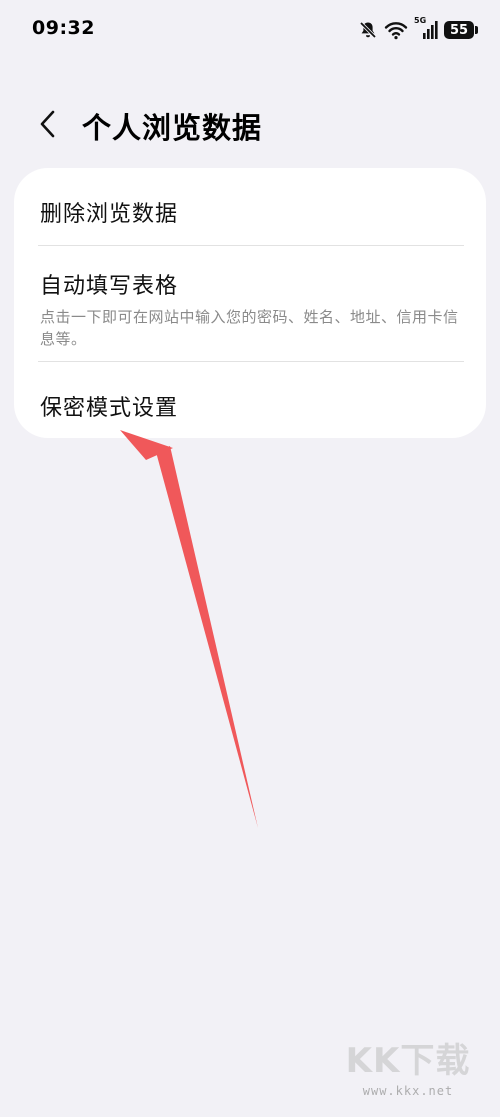 This screenshot has width=500, height=1117. What do you see at coordinates (249, 328) in the screenshot?
I see `menu-item-description: 点击一下即可在网站中输入您的密码、姓名、地址、信用卡信息等。` at bounding box center [249, 328].